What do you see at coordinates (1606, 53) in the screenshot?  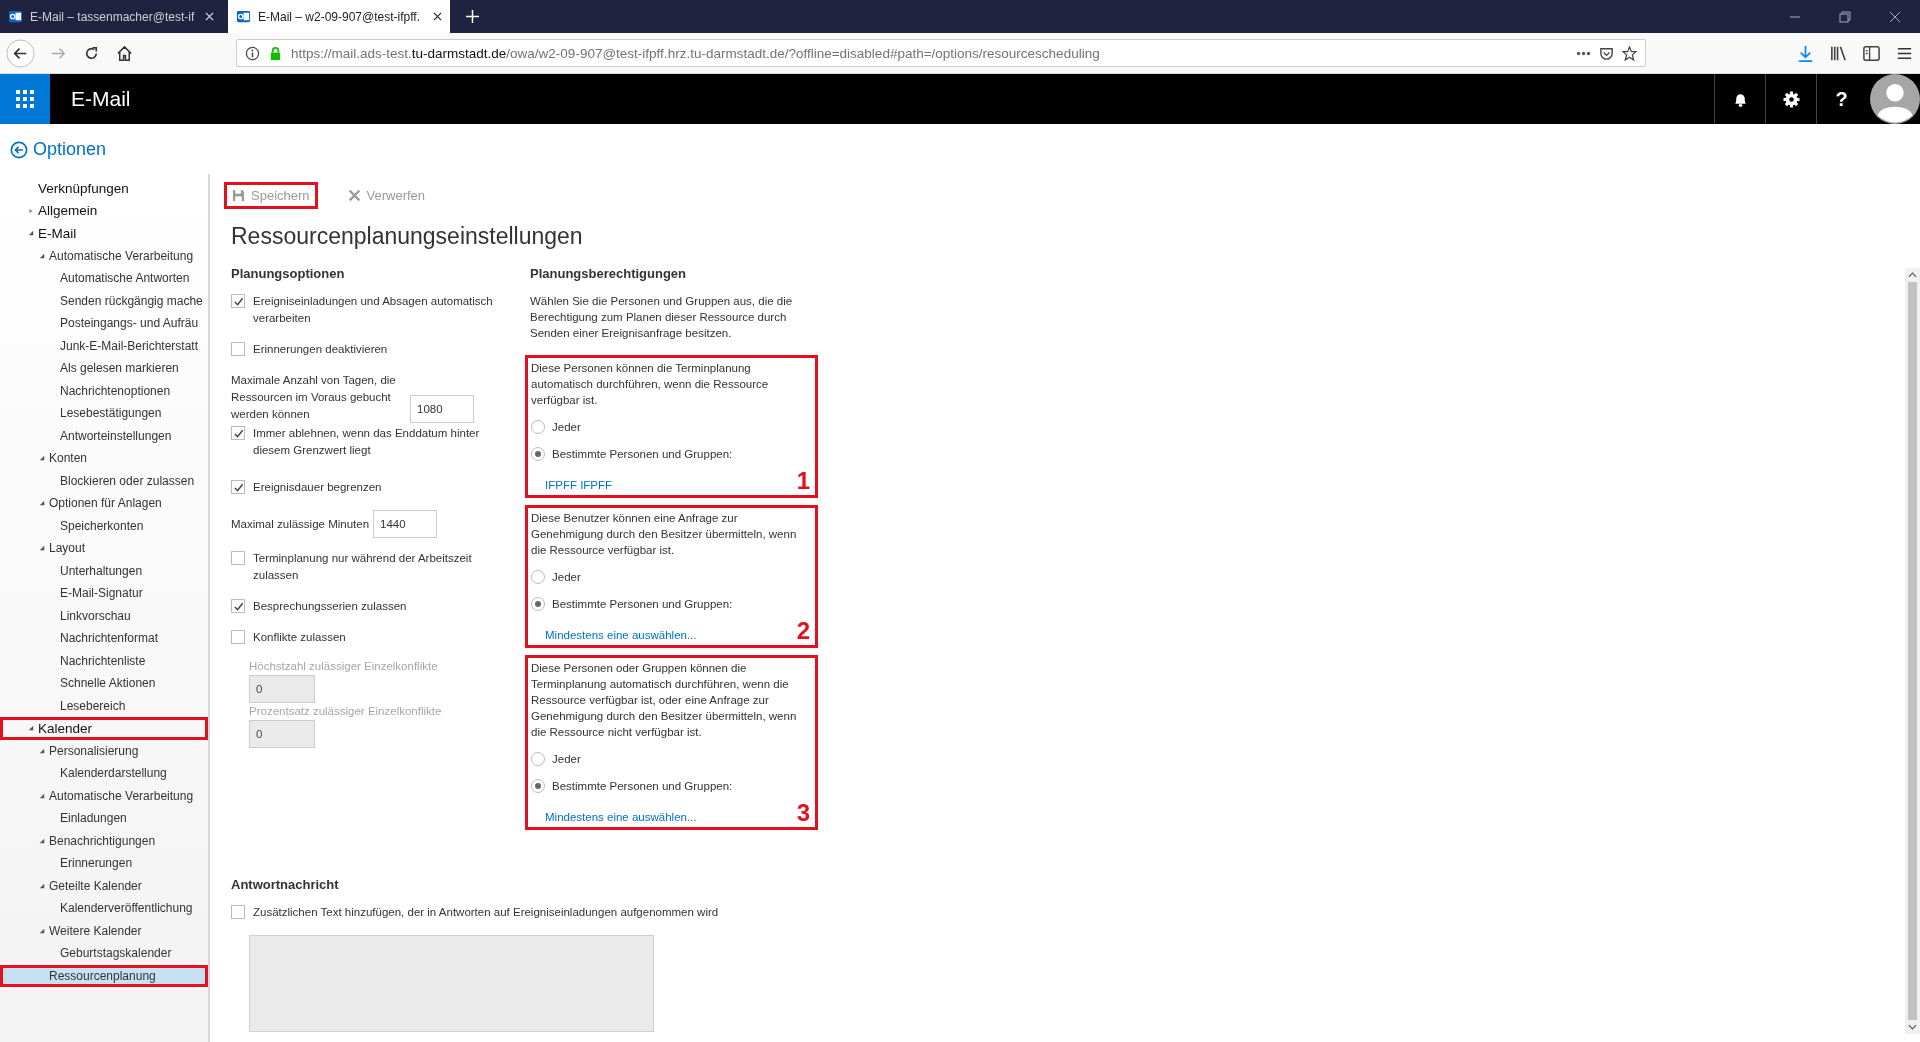 I see `pocket-icon` at bounding box center [1606, 53].